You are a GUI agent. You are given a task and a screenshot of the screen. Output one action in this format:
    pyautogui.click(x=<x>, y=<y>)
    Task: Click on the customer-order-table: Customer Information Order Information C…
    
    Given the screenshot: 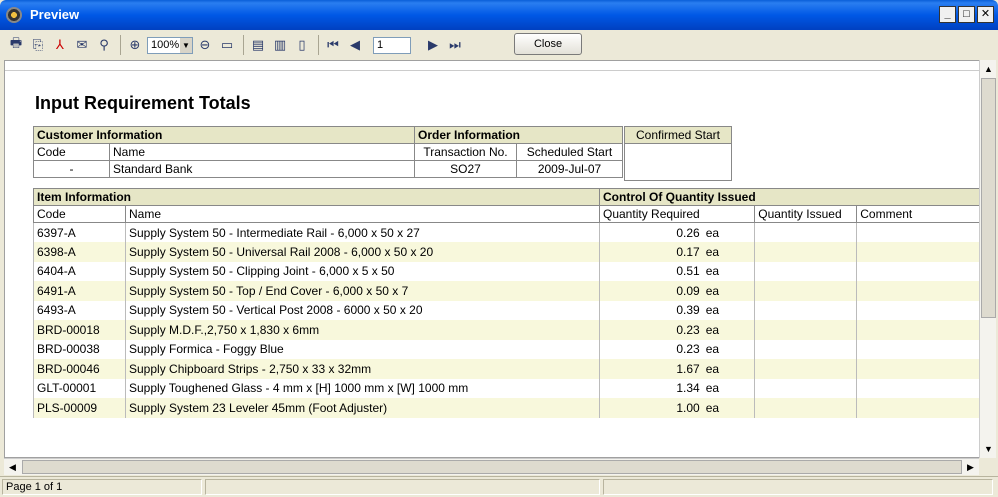 What is the action you would take?
    pyautogui.click(x=328, y=152)
    